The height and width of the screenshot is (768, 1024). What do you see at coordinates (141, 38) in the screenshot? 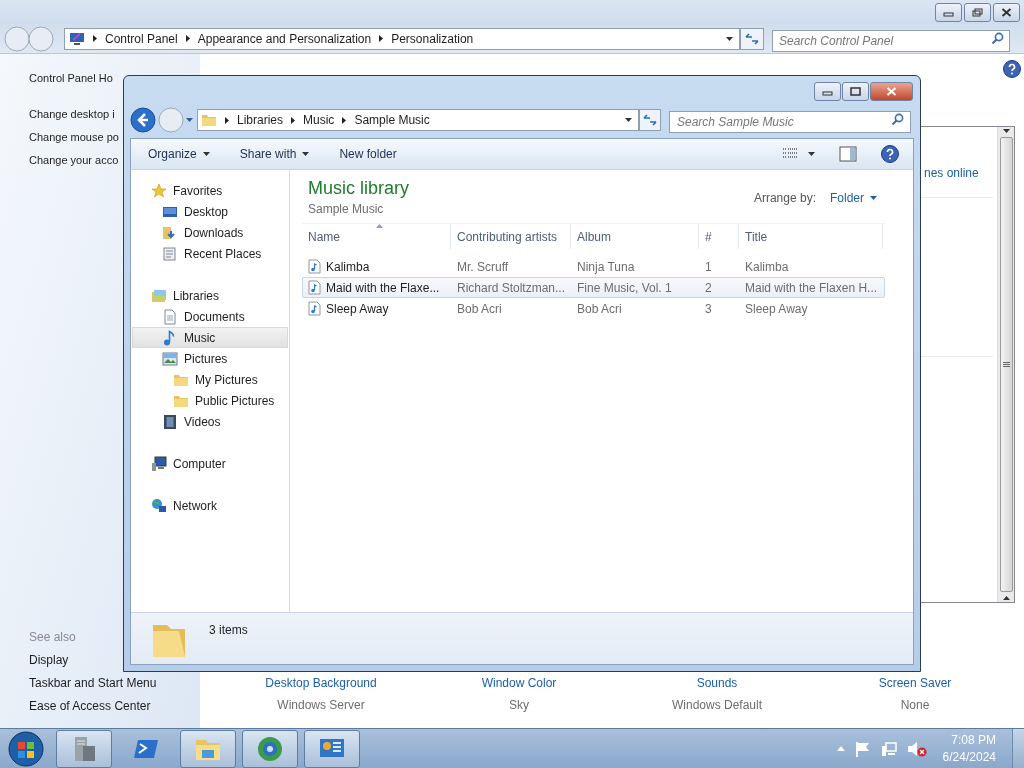
I see `breadcrumb: Control Panel` at bounding box center [141, 38].